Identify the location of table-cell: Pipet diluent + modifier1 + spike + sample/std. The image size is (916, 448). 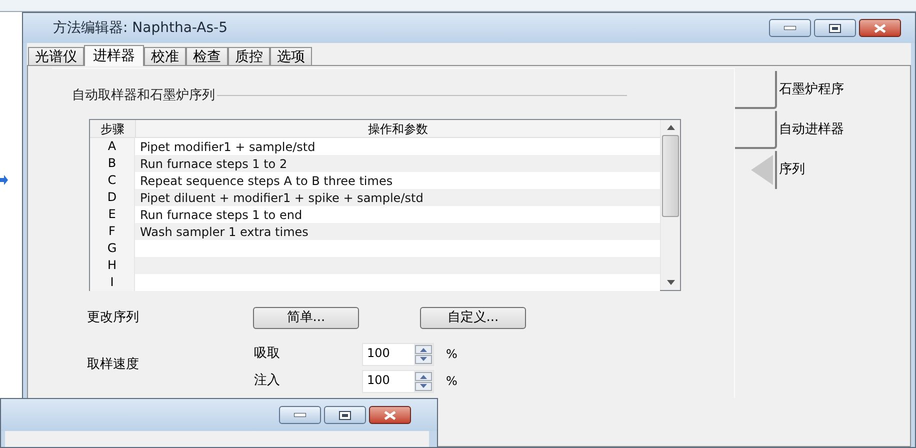
(282, 197).